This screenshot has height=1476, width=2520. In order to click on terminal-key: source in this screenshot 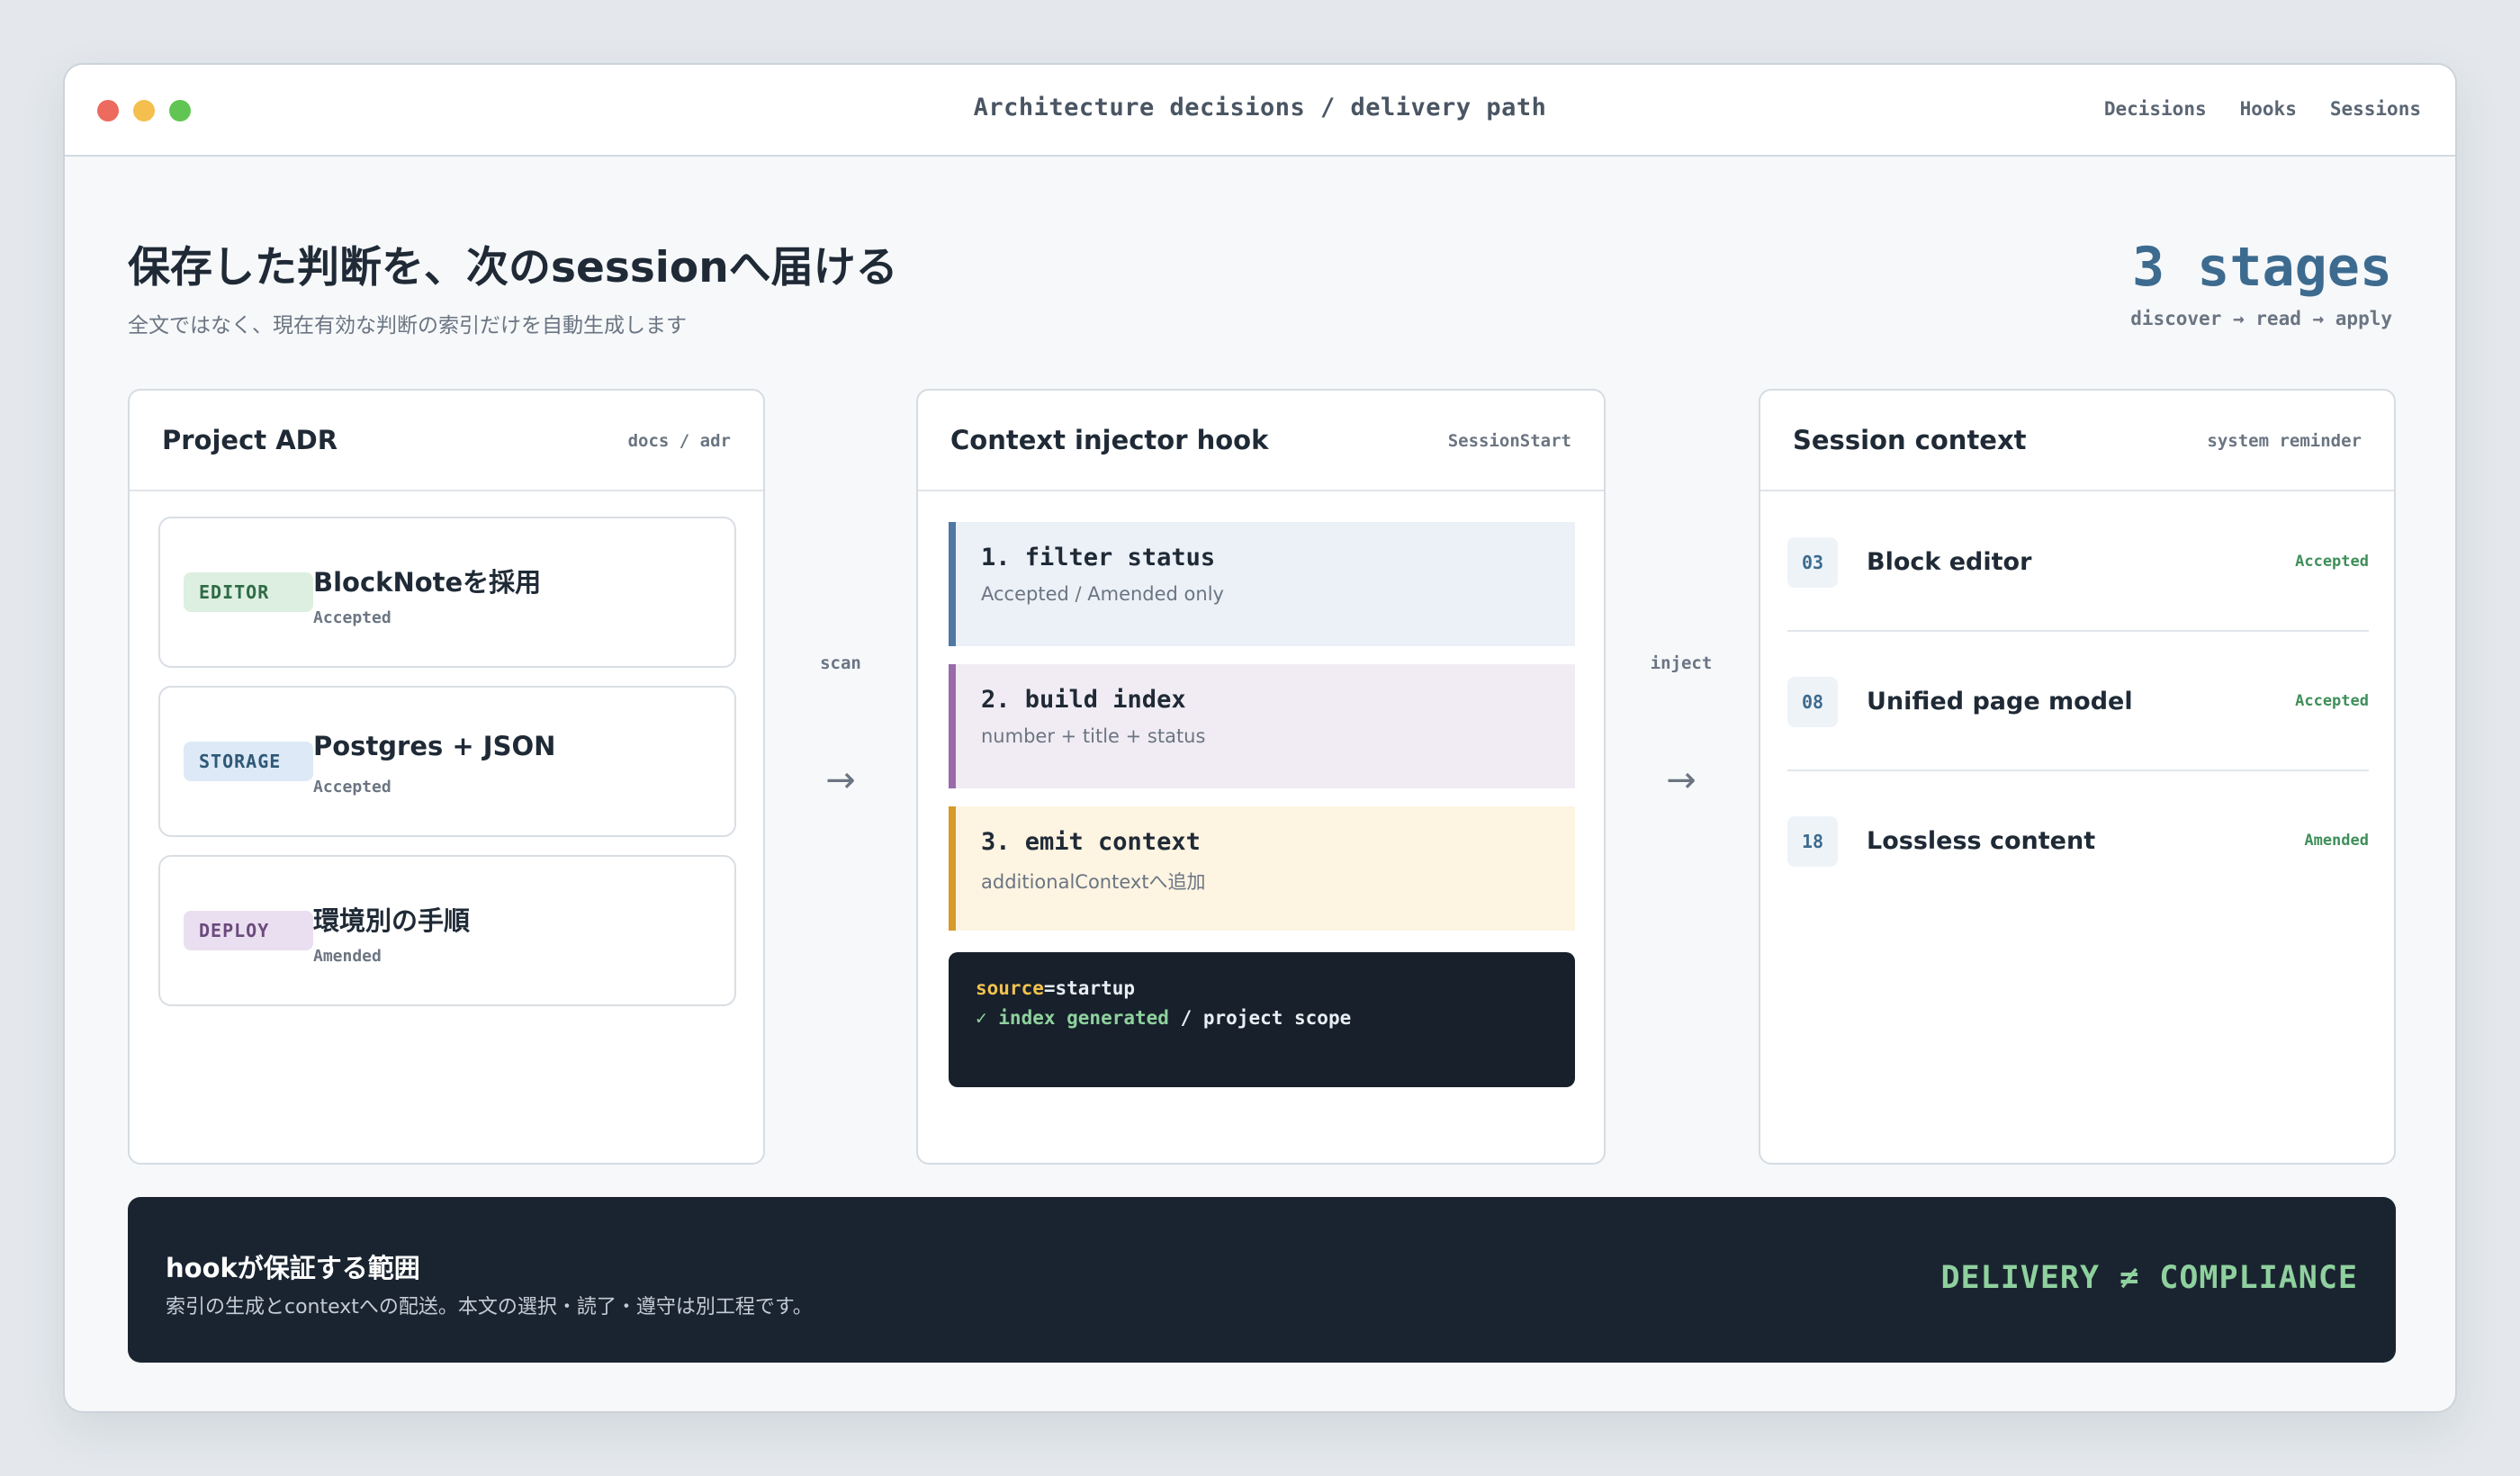, I will do `click(1010, 988)`.